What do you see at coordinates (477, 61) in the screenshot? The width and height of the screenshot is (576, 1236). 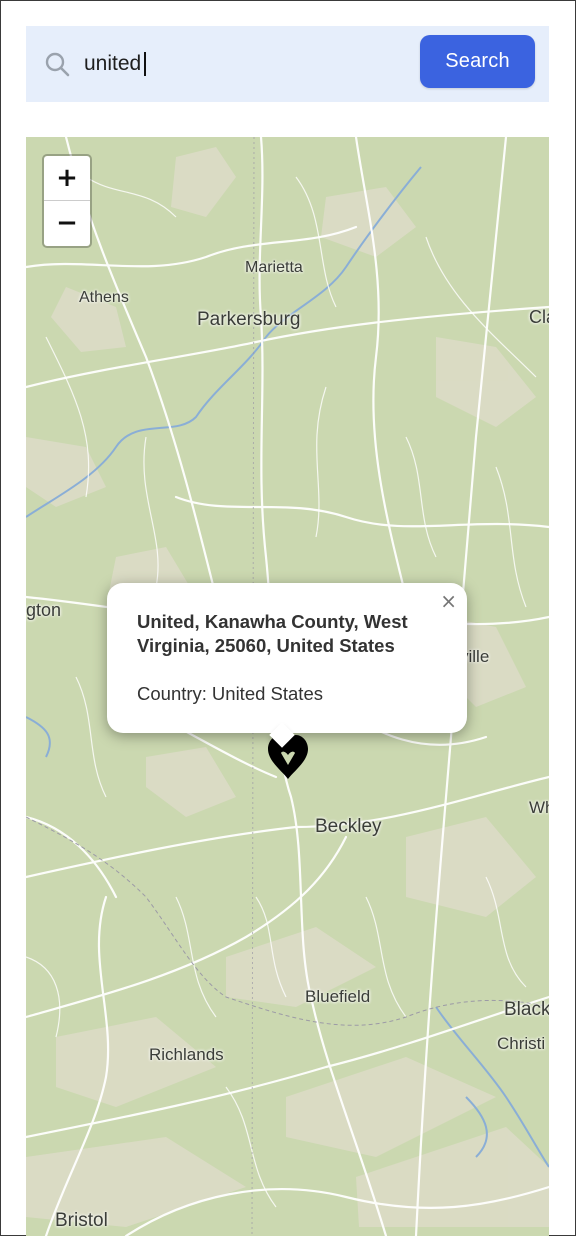 I see `search-button: Search` at bounding box center [477, 61].